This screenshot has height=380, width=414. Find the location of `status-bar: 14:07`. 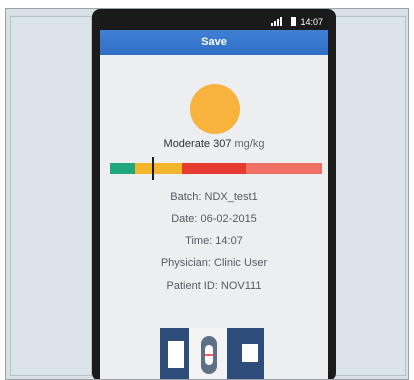

status-bar: 14:07 is located at coordinates (214, 22).